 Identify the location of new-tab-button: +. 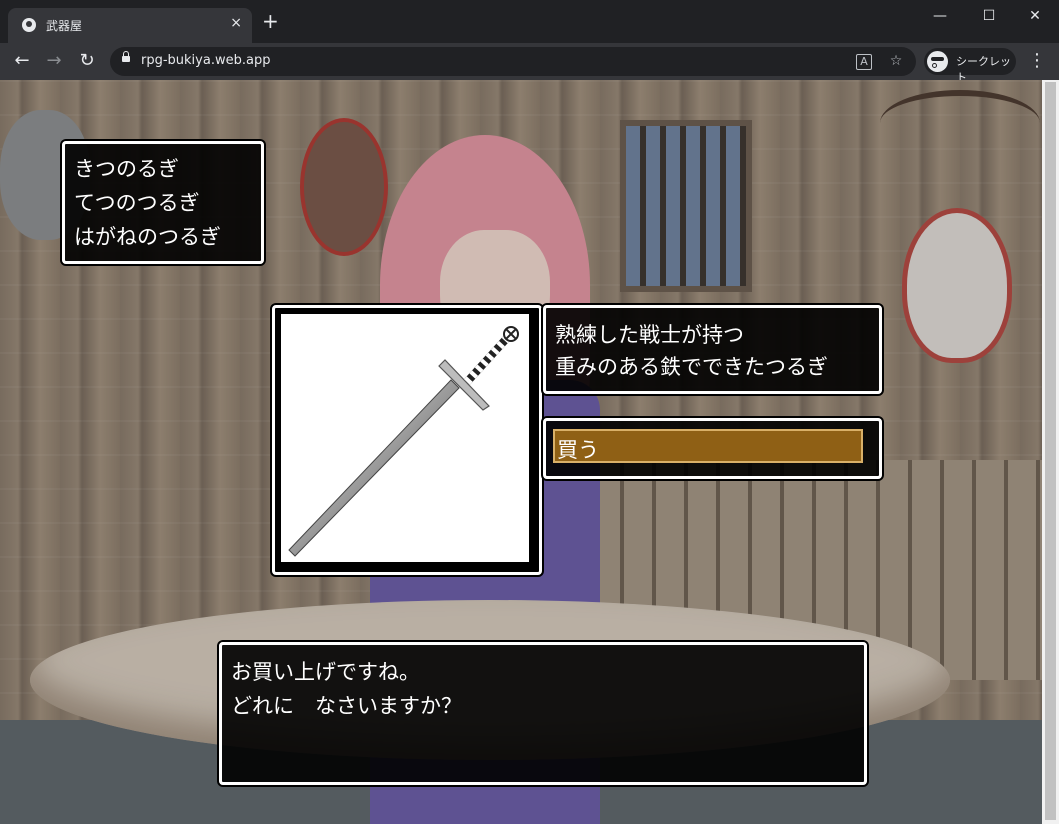
(270, 21).